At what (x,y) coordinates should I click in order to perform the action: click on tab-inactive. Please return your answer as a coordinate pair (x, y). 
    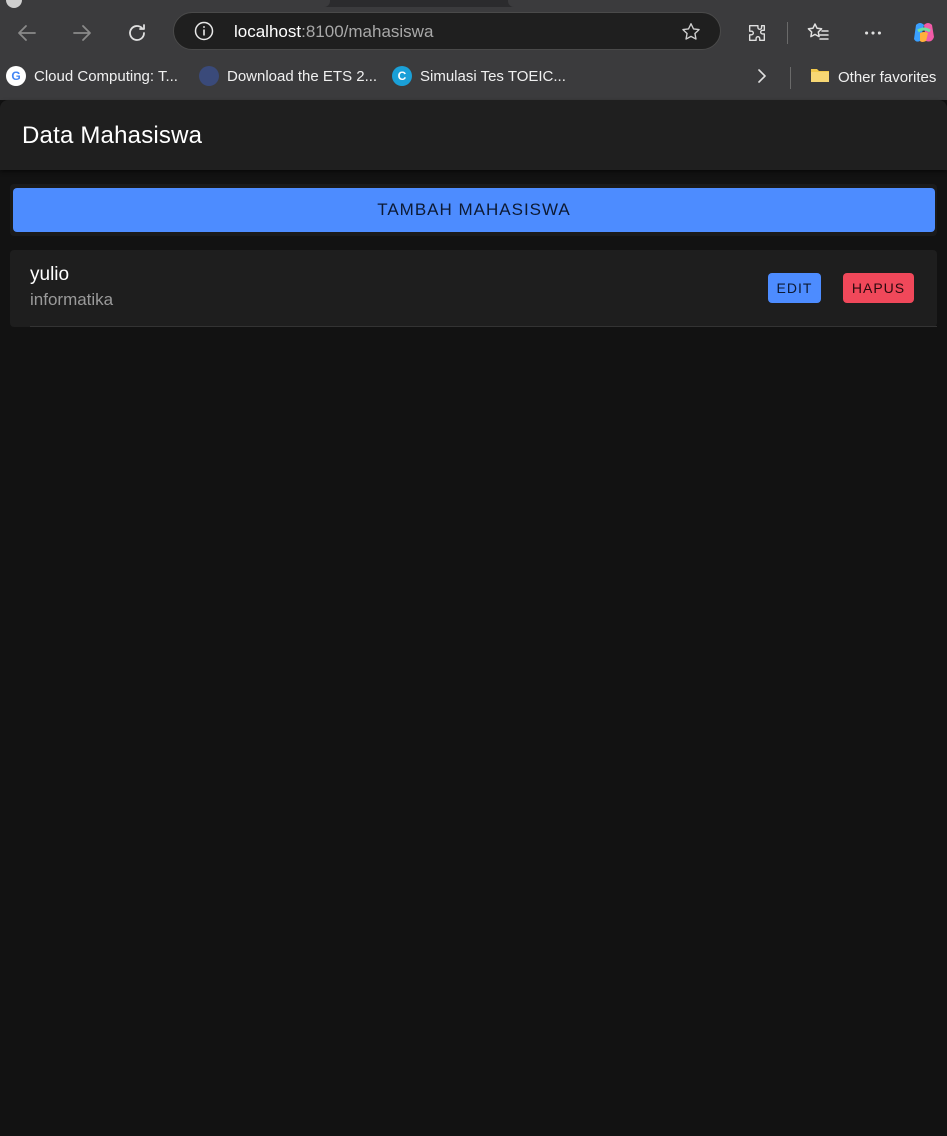
    Looking at the image, I should click on (727, 3).